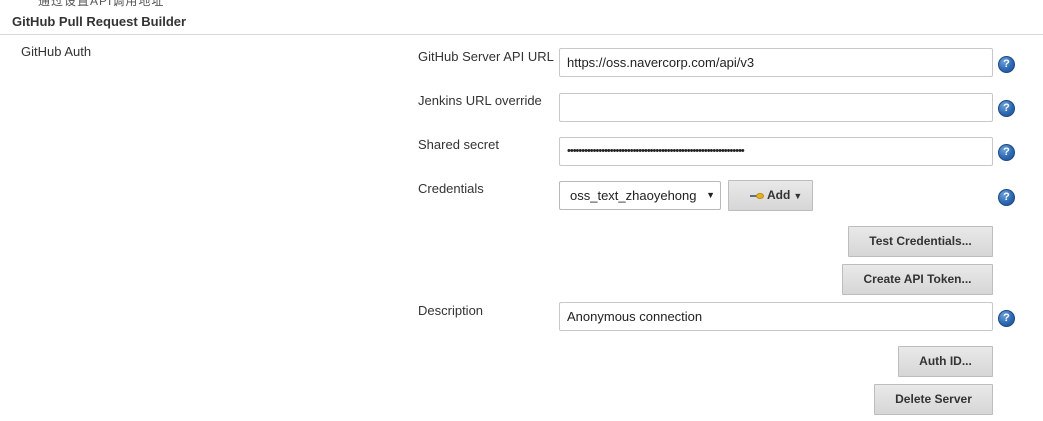  Describe the element at coordinates (56, 51) in the screenshot. I see `github-auth-label: GitHub Auth` at that location.